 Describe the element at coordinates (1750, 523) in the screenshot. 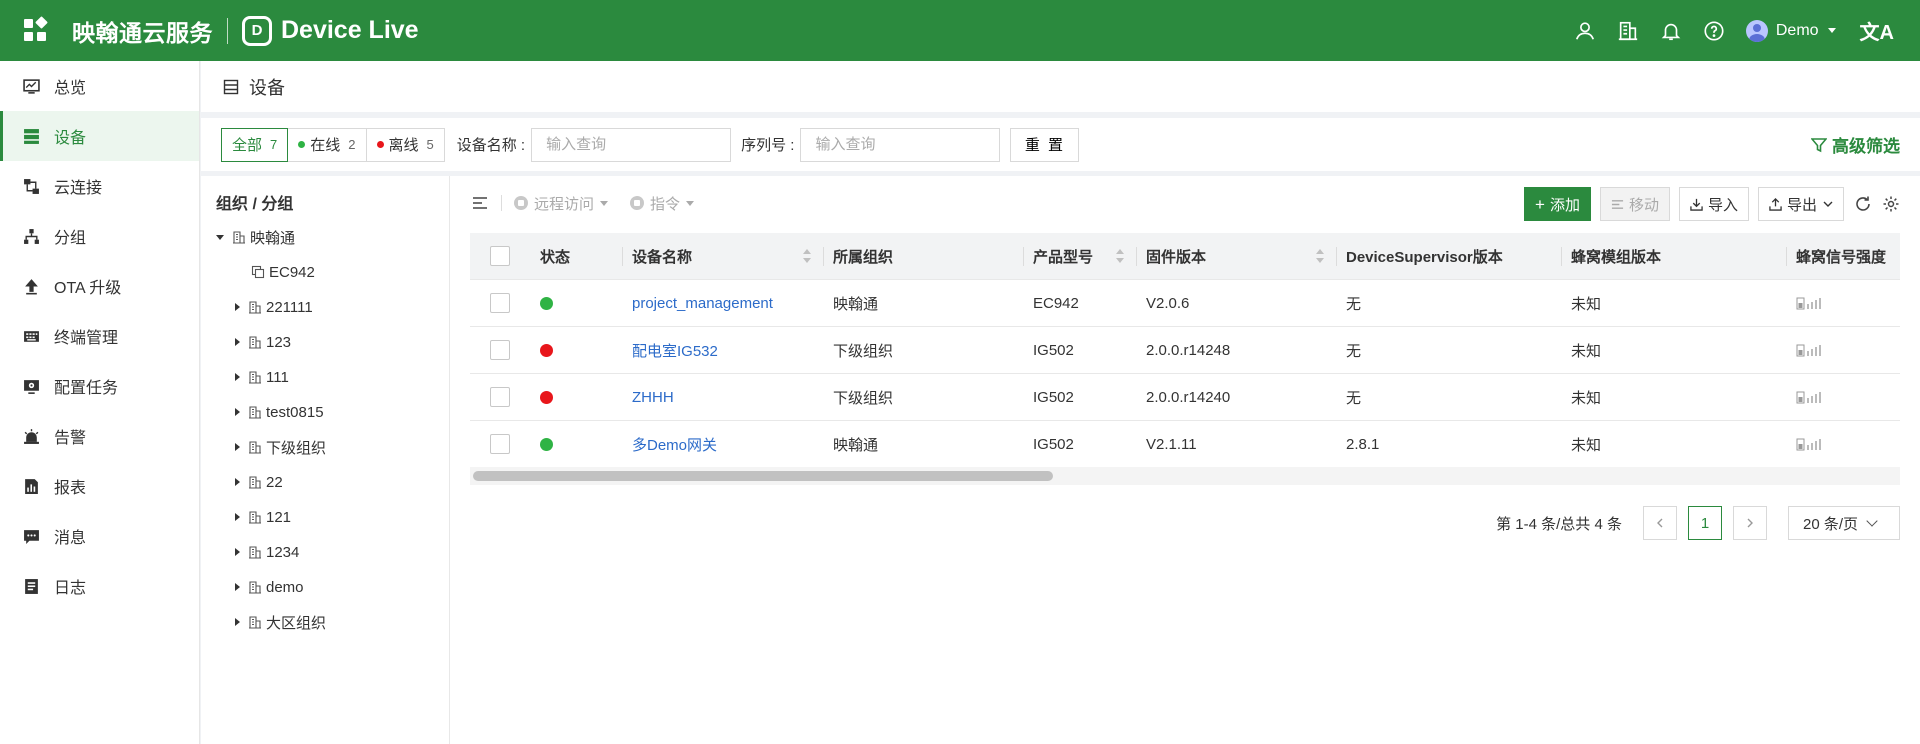

I see `next-page-button` at that location.